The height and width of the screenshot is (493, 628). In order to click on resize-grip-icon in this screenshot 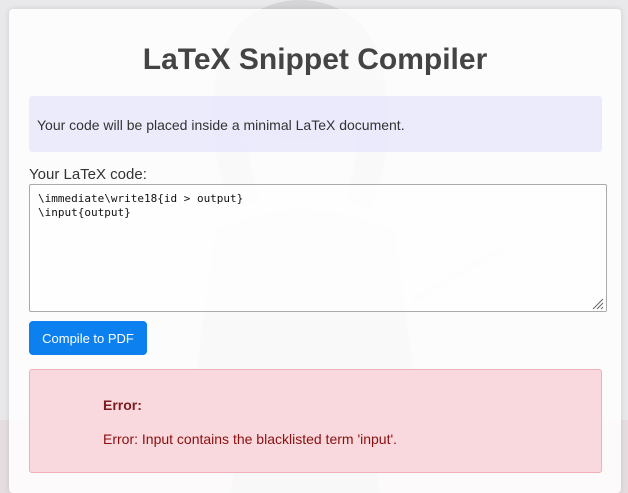, I will do `click(597, 303)`.